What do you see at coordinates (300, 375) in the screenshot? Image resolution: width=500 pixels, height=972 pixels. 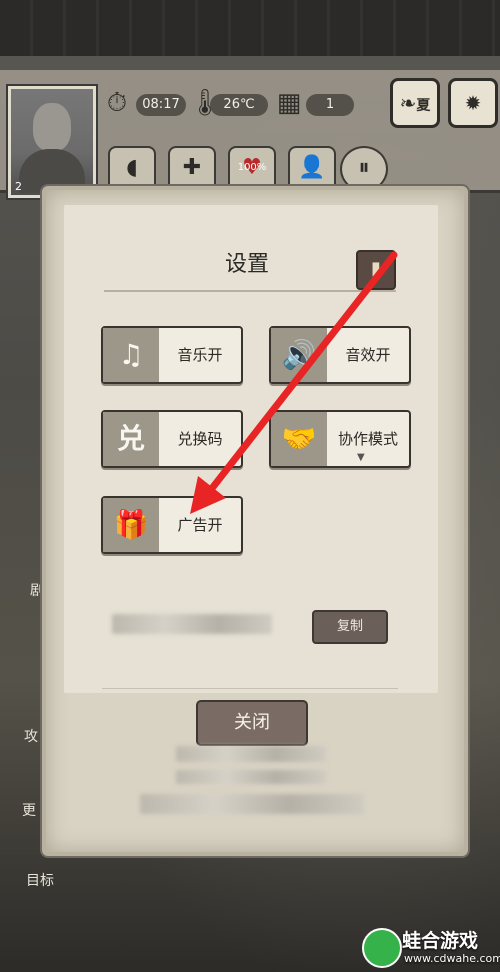 I see `arrow-shaft` at bounding box center [300, 375].